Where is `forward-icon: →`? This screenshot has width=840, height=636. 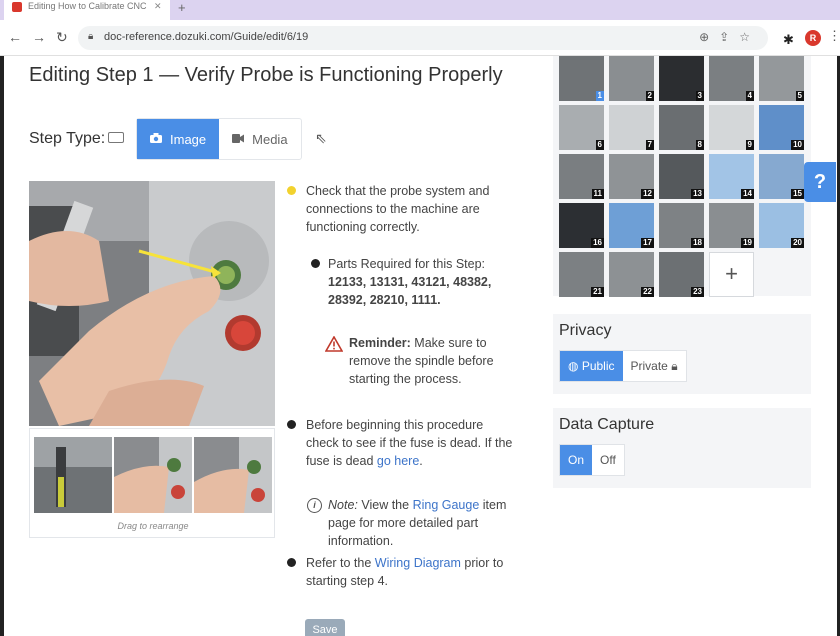
forward-icon: → is located at coordinates (39, 37).